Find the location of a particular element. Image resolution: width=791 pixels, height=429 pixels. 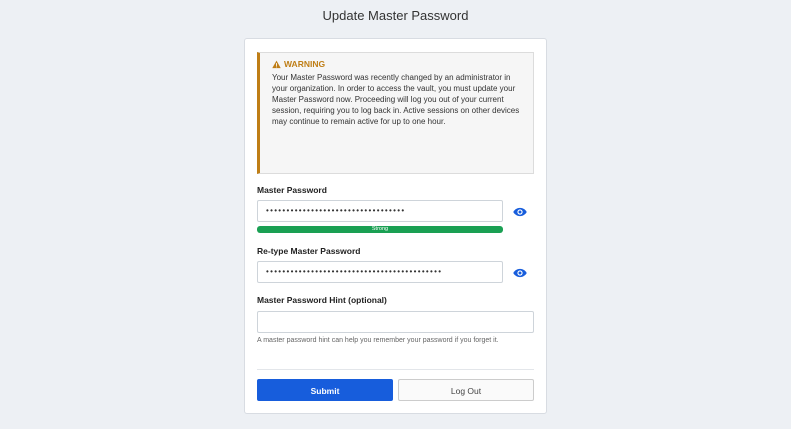

log-out-button: Log Out is located at coordinates (466, 390).